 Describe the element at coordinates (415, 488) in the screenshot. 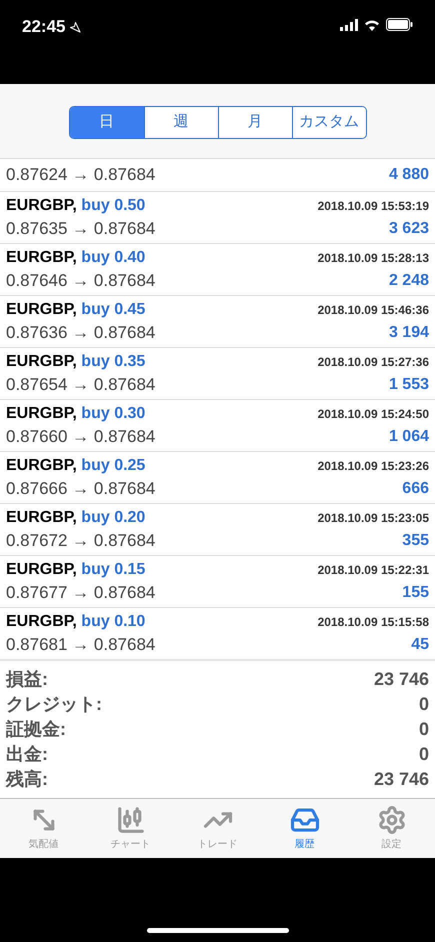

I see `deal-profit: 666` at that location.